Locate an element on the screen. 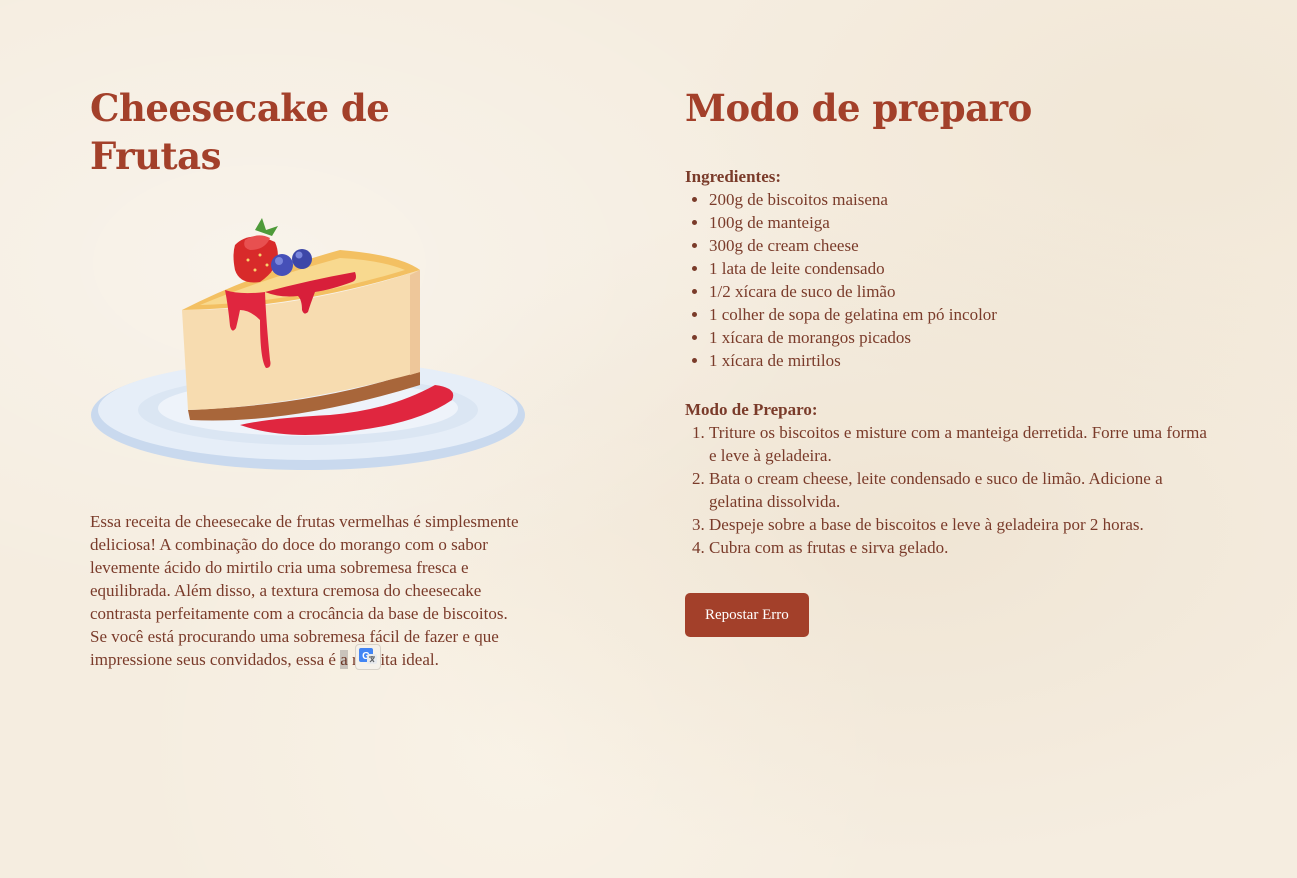 The width and height of the screenshot is (1297, 878). steps-heading: Modo de Preparo: is located at coordinates (751, 409).